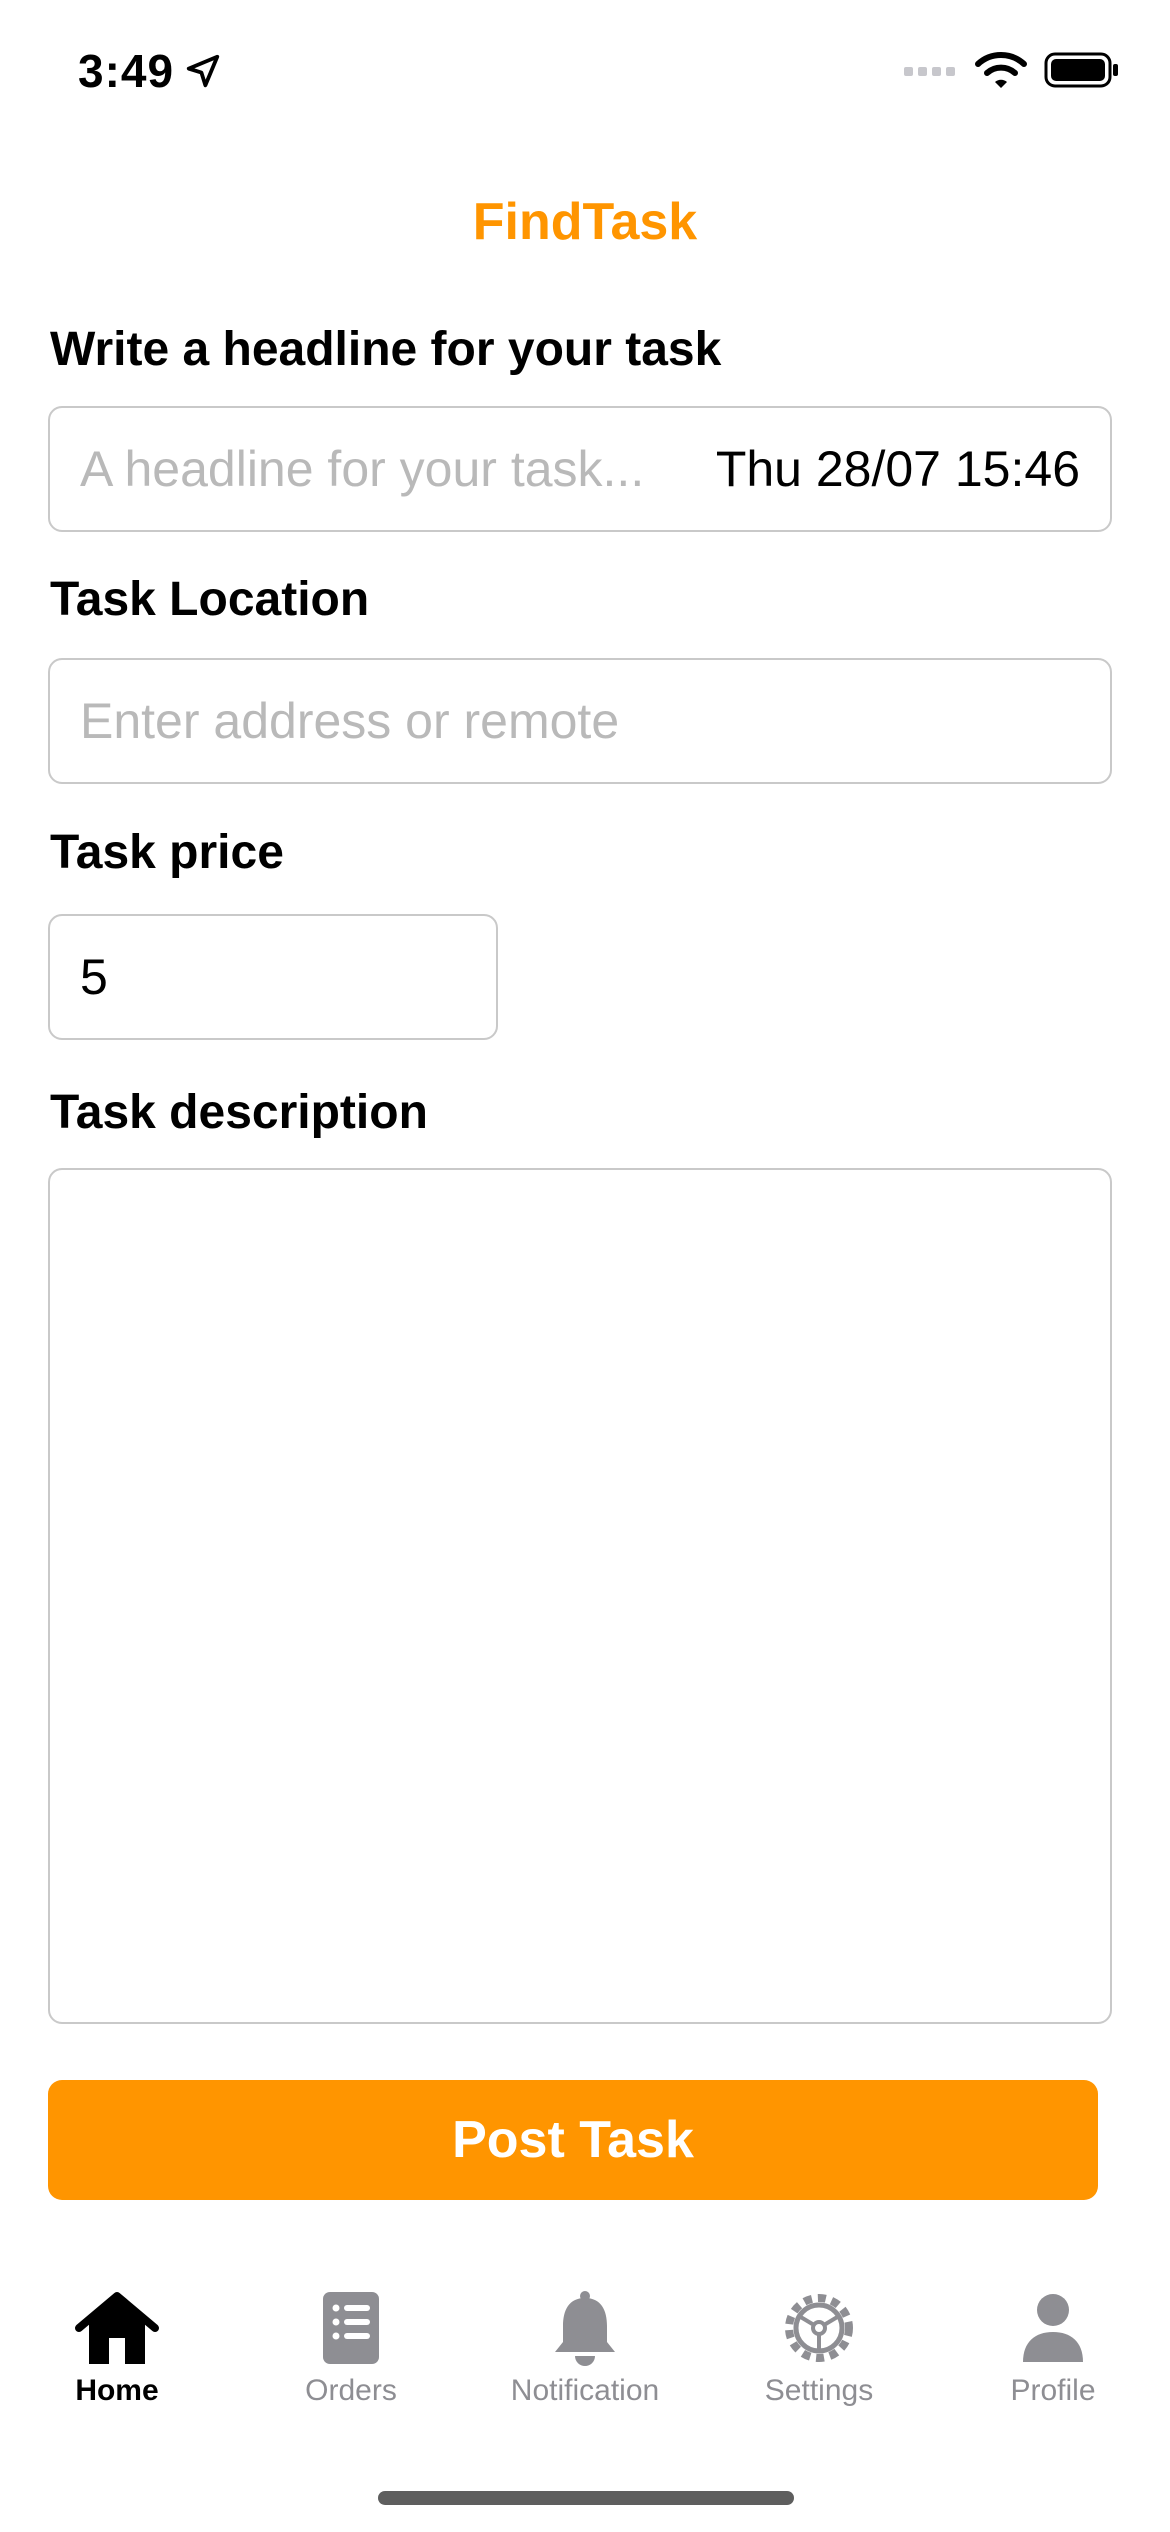  Describe the element at coordinates (117, 2328) in the screenshot. I see `home-icon` at that location.